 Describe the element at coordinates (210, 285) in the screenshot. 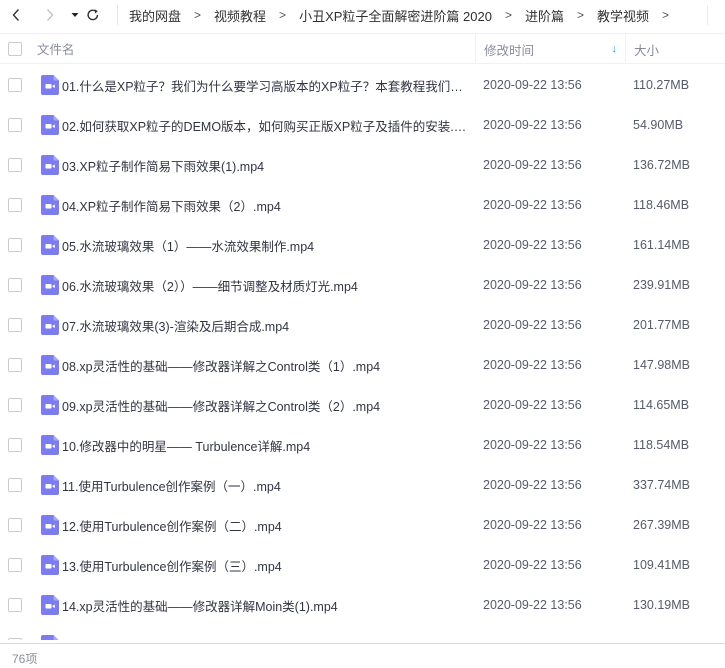

I see `file-name: 06.水流玻璃效果（2））——细节调整及材质灯光.mp4` at that location.